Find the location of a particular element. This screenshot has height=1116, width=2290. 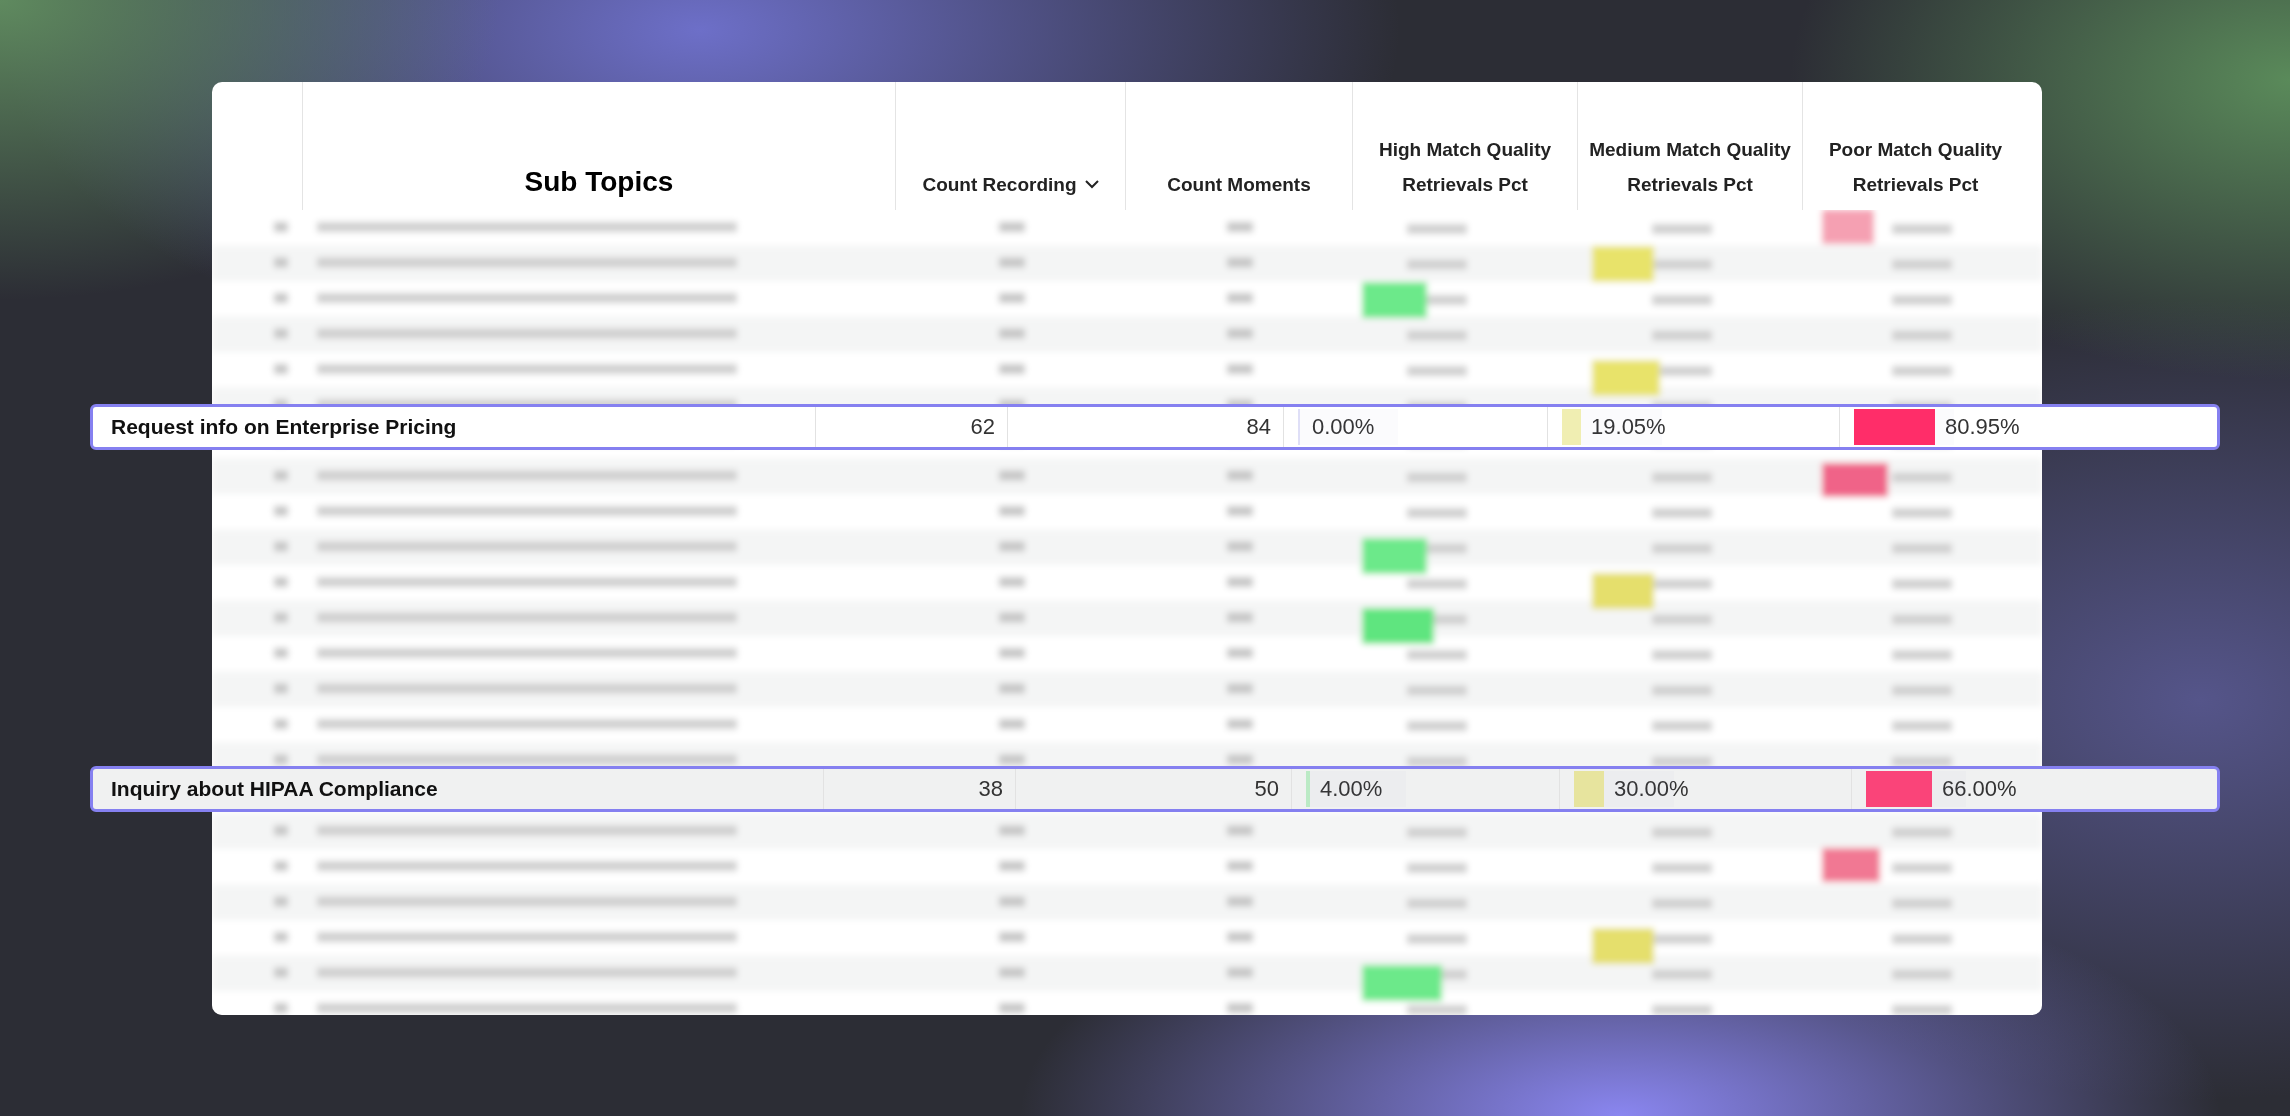

percent-text: 19.05% is located at coordinates (1628, 427).